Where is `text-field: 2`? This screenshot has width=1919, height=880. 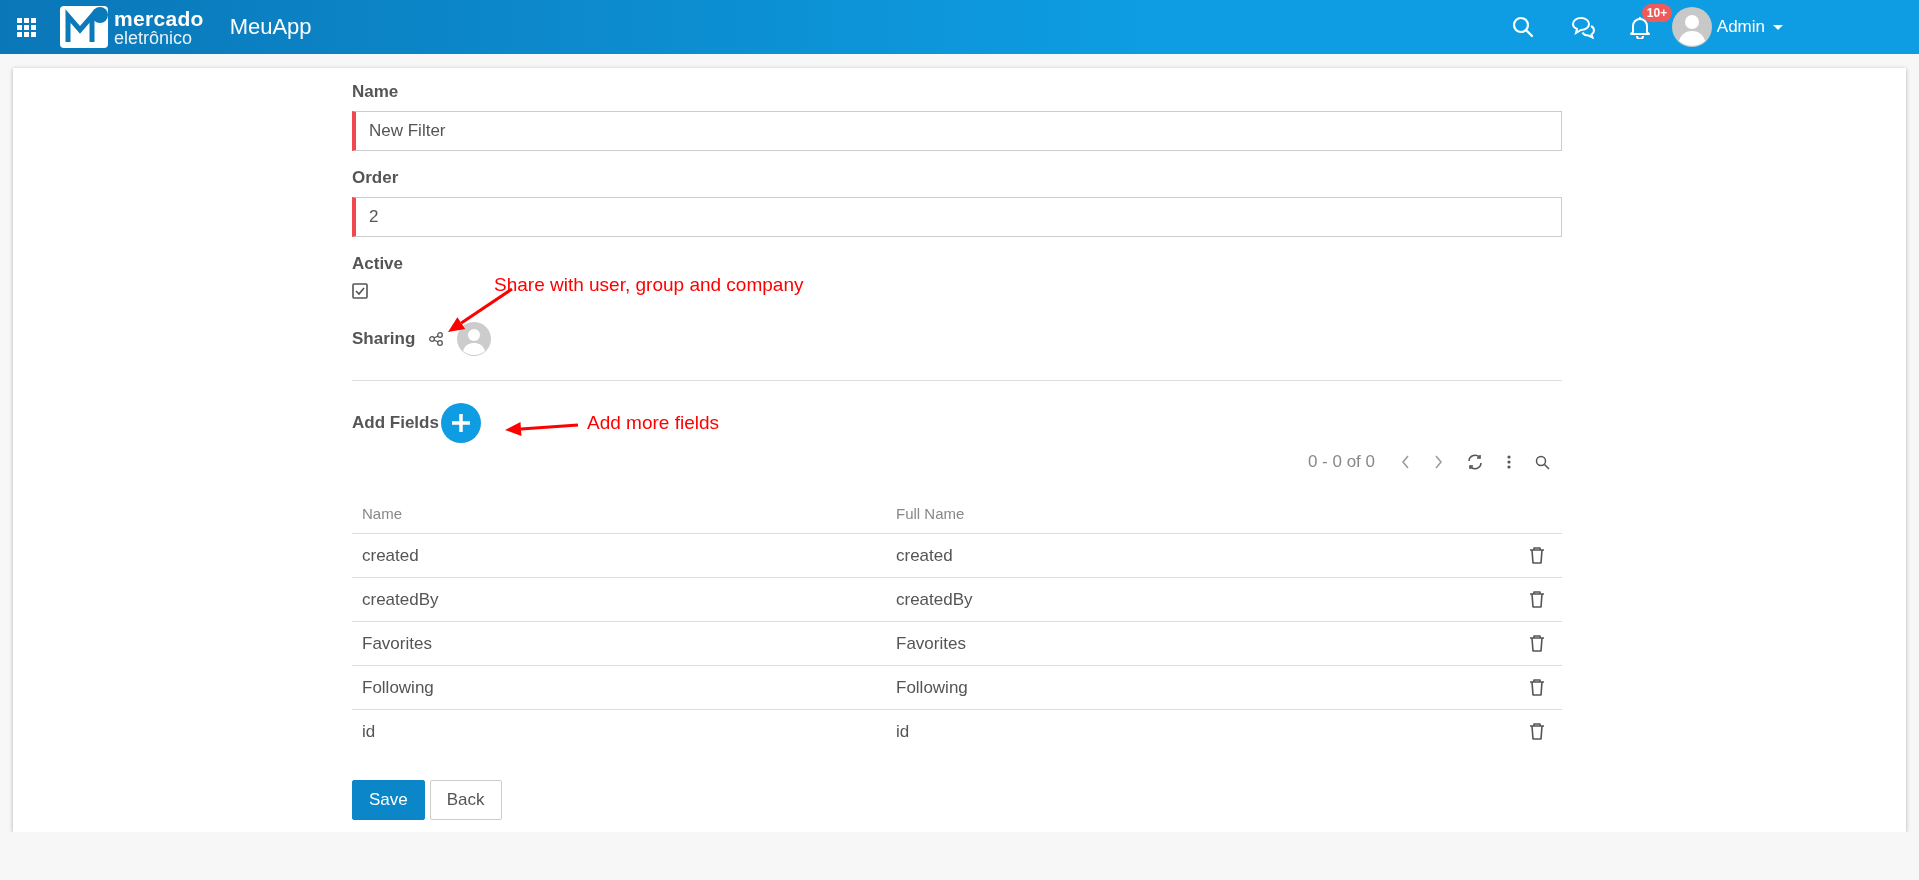 text-field: 2 is located at coordinates (957, 217).